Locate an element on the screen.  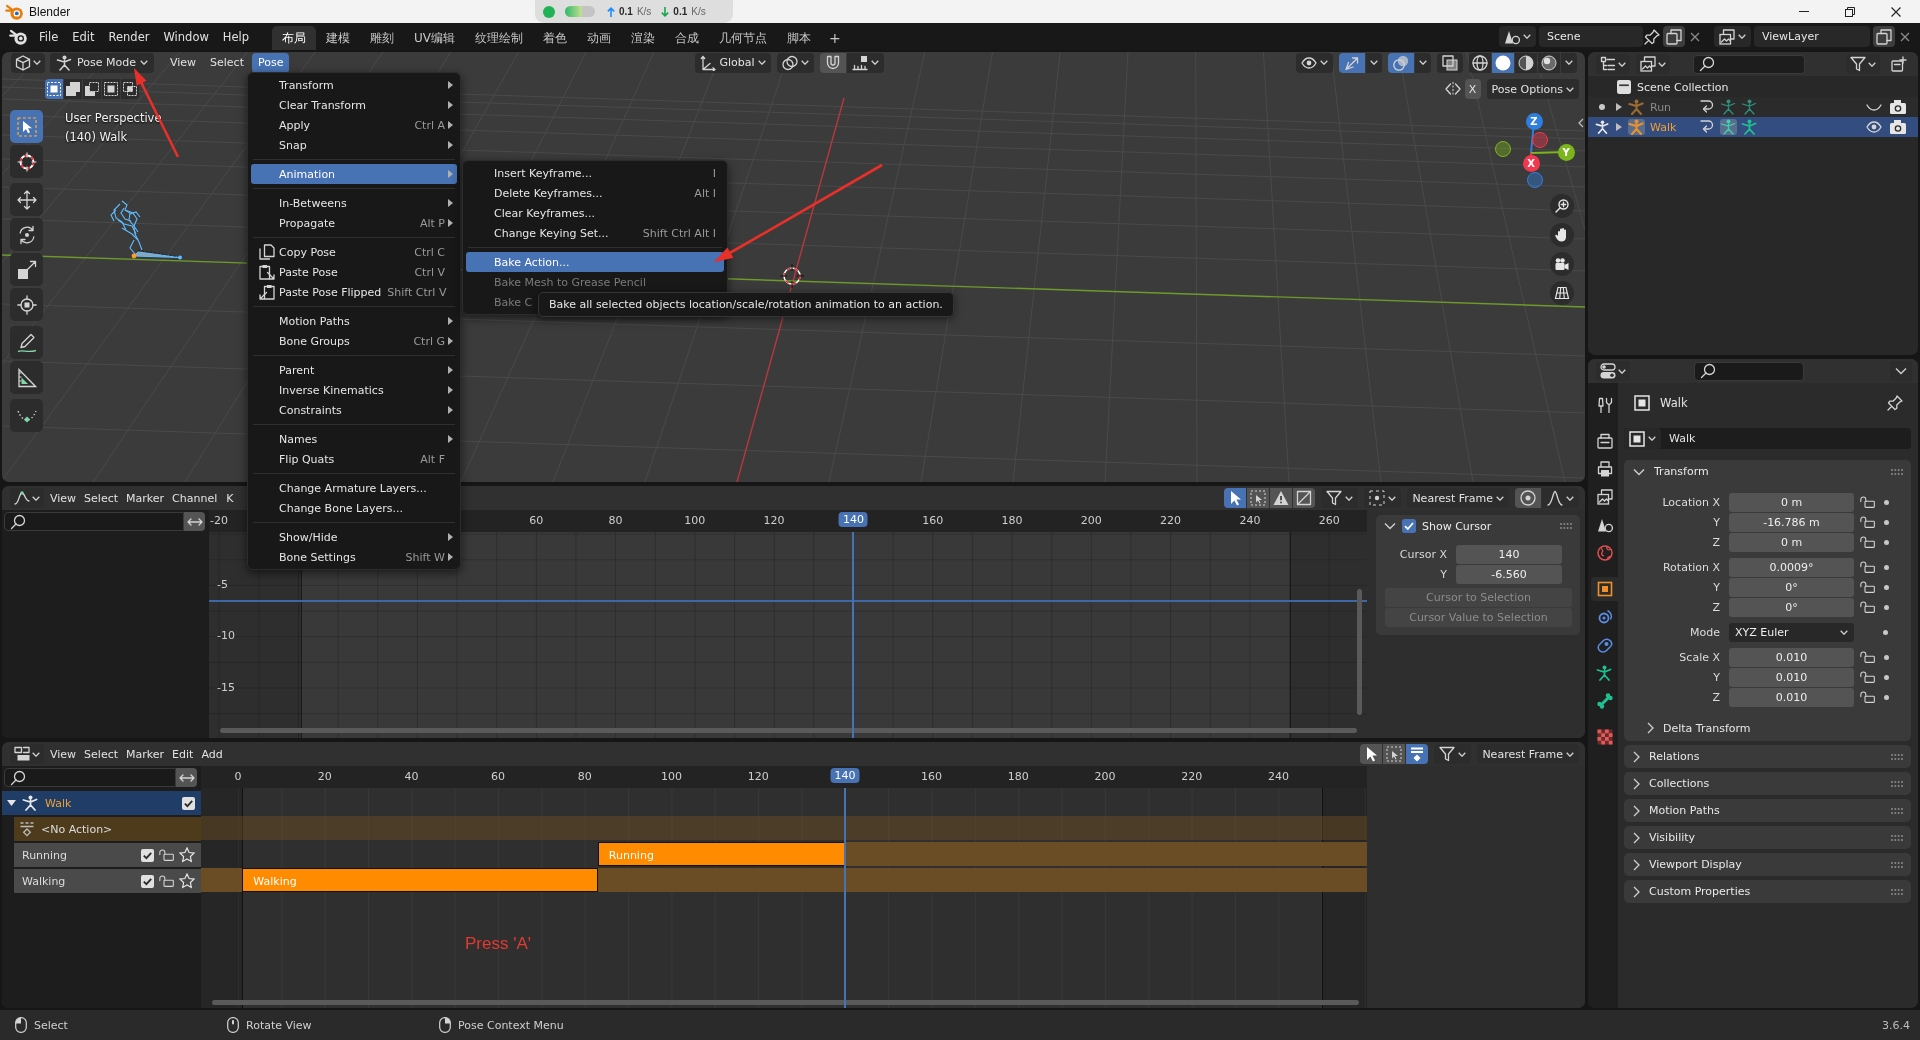
viewport-info-text: (140) Walk is located at coordinates (97, 137).